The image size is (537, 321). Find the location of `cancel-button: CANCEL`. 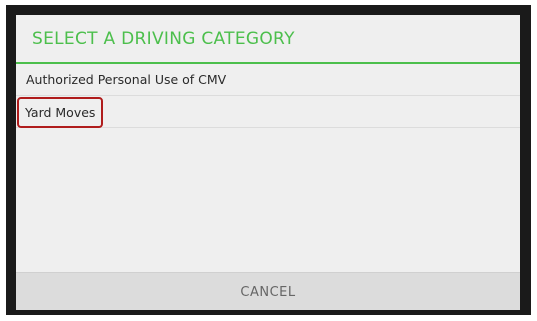

cancel-button: CANCEL is located at coordinates (268, 291).